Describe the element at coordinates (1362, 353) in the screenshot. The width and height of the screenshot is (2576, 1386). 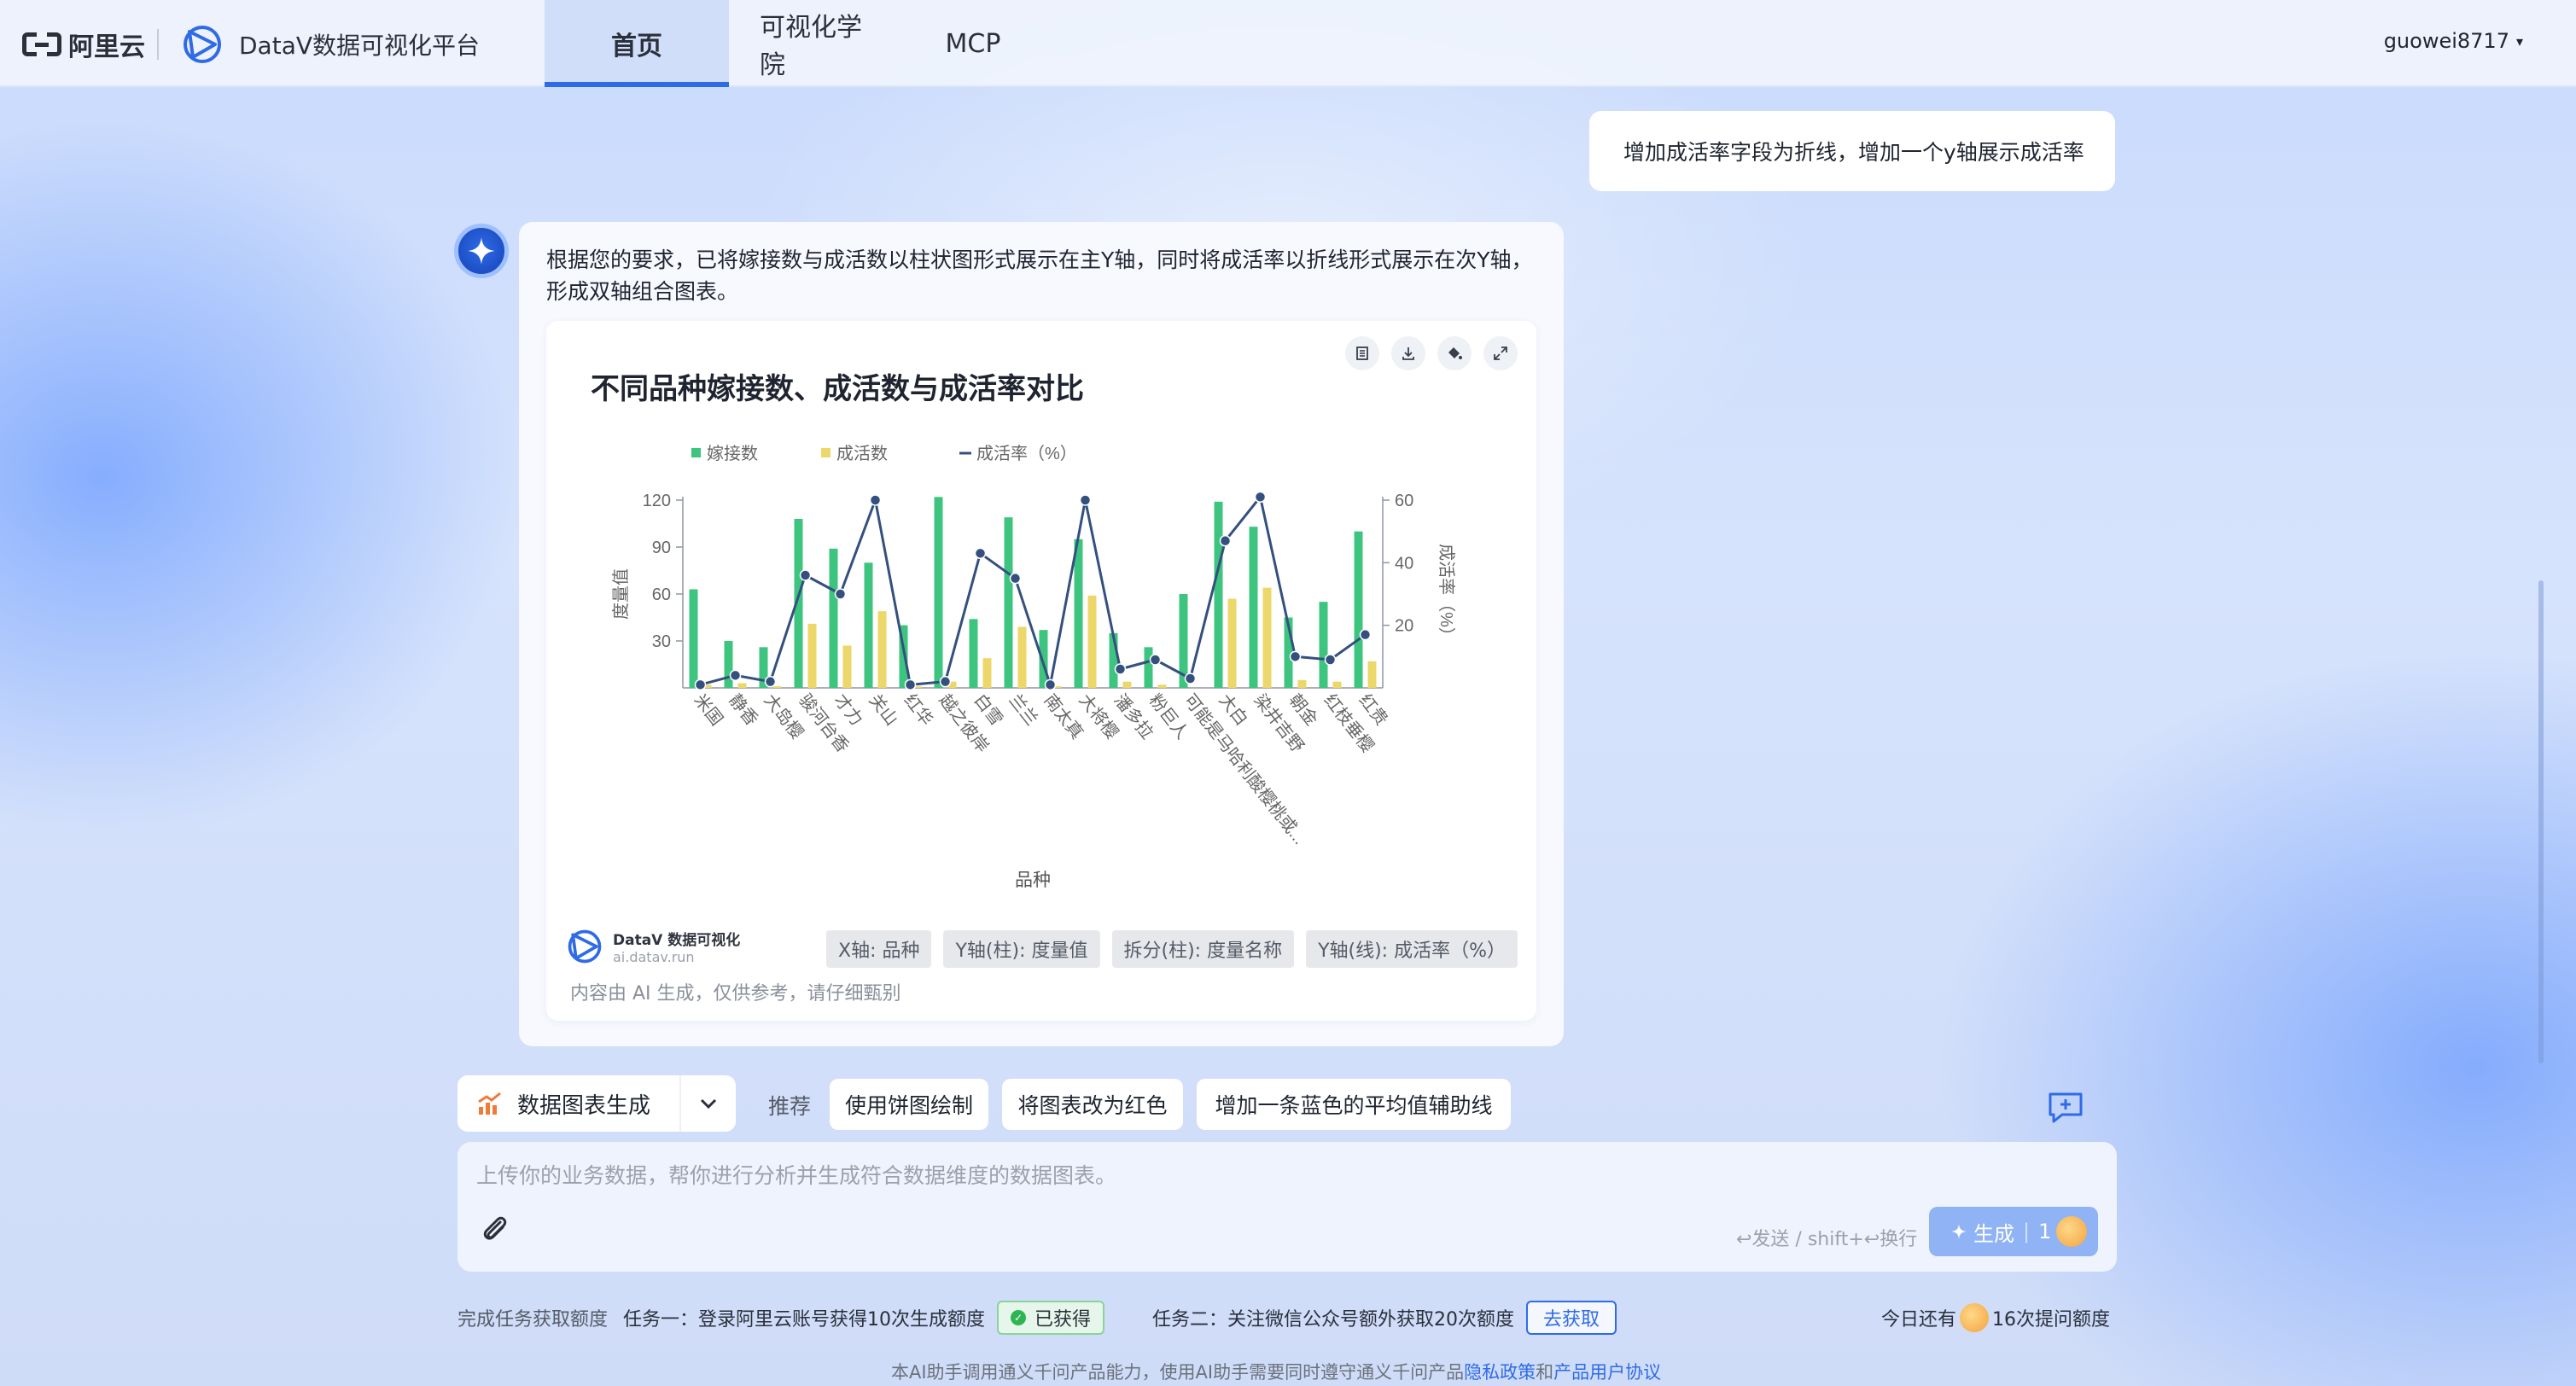
I see `table-icon` at that location.